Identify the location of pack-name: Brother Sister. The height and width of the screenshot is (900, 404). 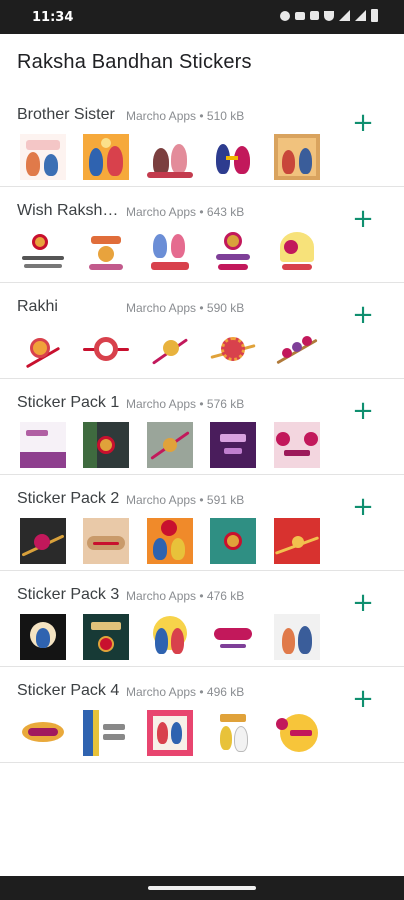
(66, 114).